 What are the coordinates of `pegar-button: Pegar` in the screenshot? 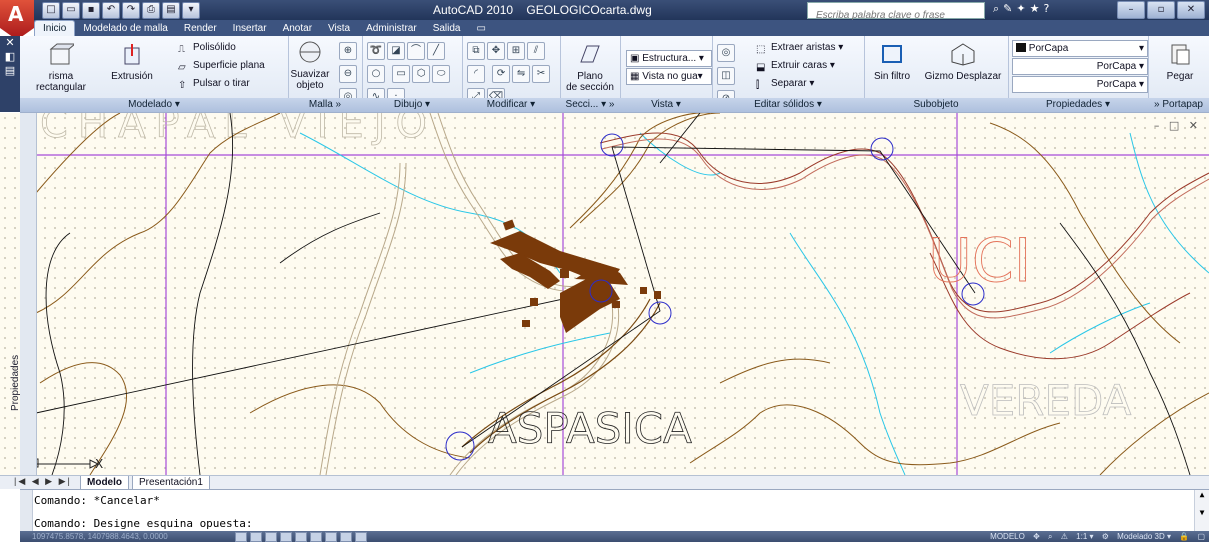 It's located at (1180, 61).